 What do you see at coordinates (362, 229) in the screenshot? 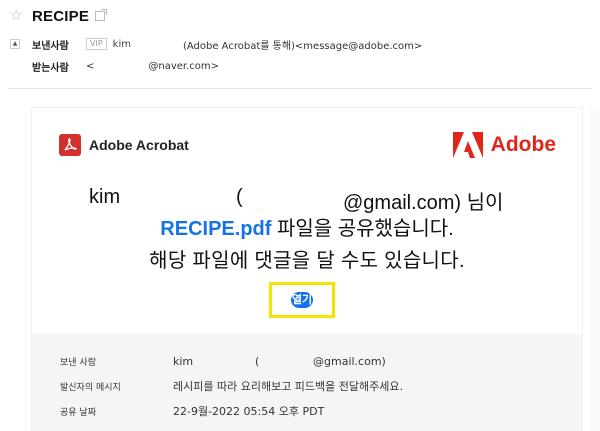
I see `shared-text: 파일을 공유했습니다.` at bounding box center [362, 229].